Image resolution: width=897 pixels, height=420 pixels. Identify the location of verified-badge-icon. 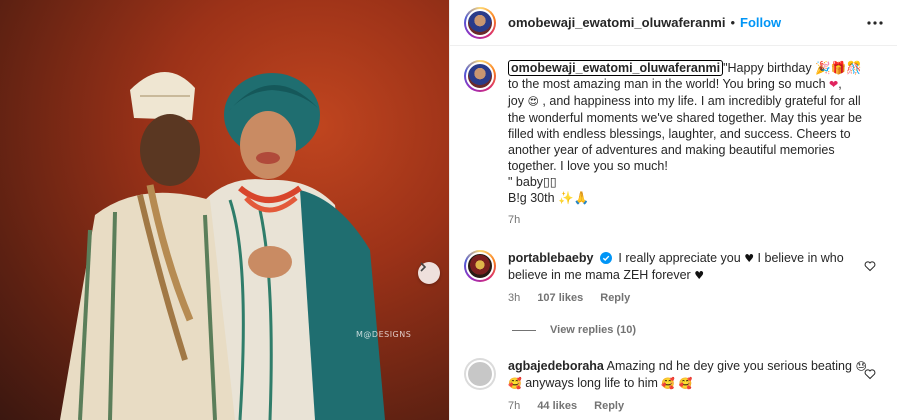
(605, 258).